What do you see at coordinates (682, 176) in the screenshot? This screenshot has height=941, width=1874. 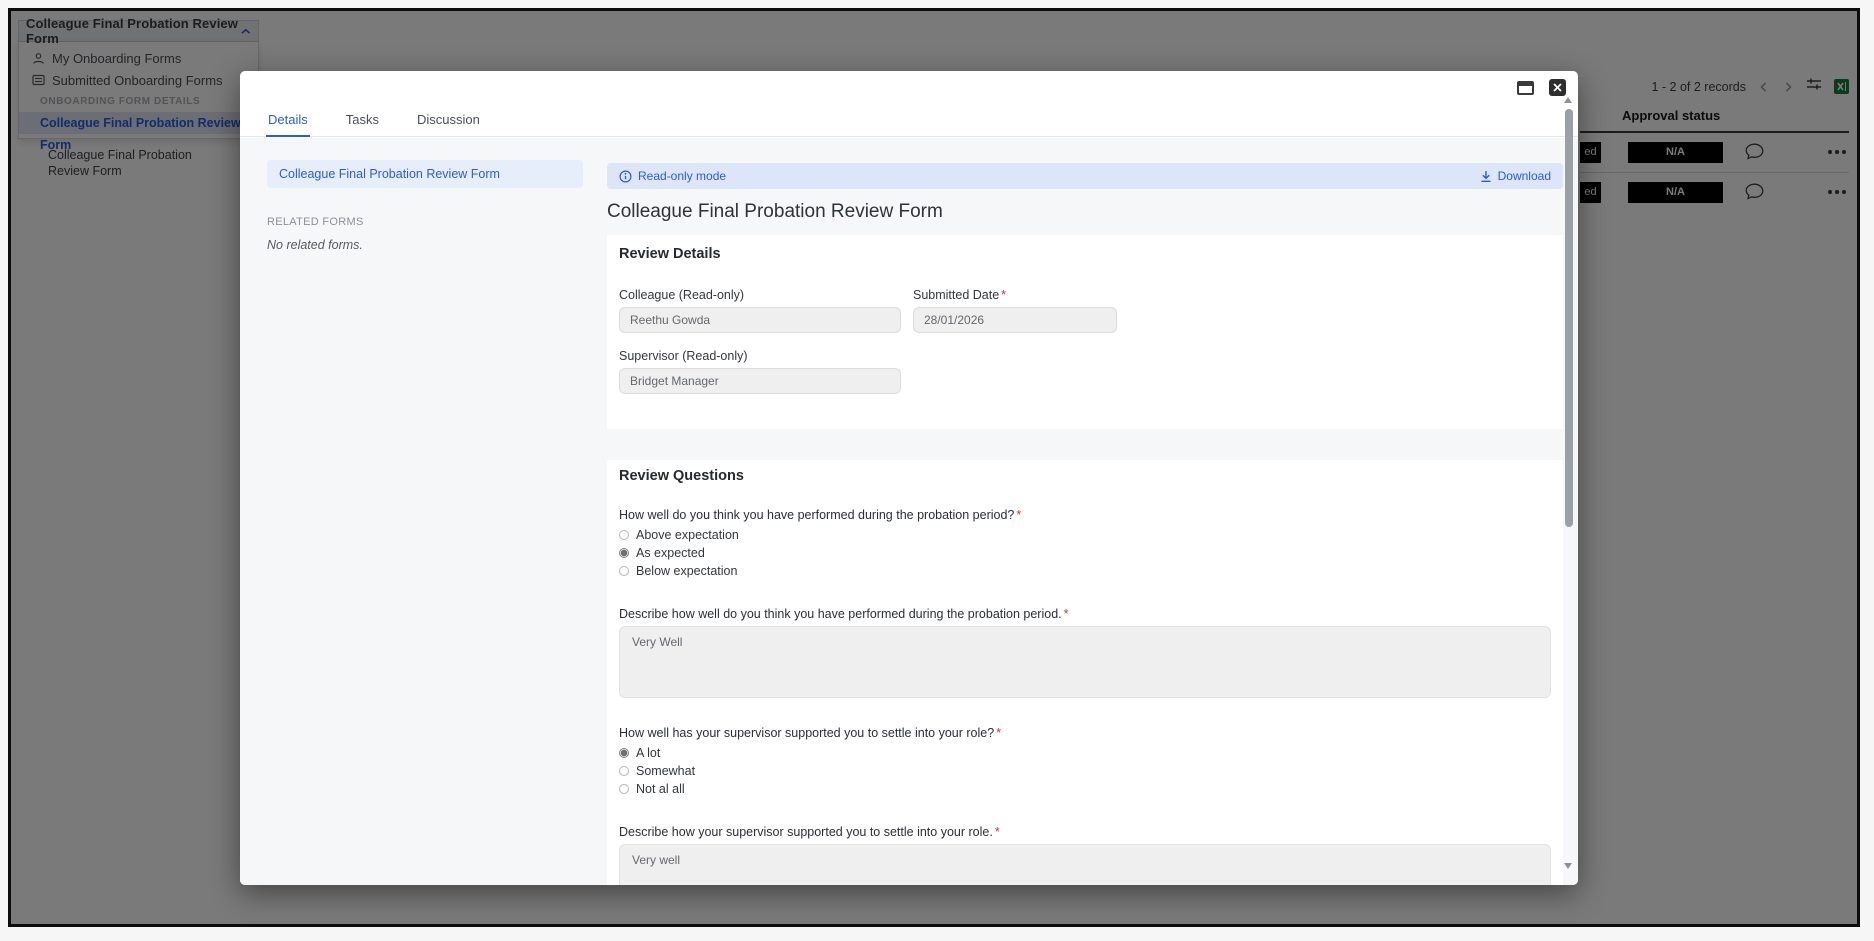 I see `readonly-mode-label: Read-only mode` at bounding box center [682, 176].